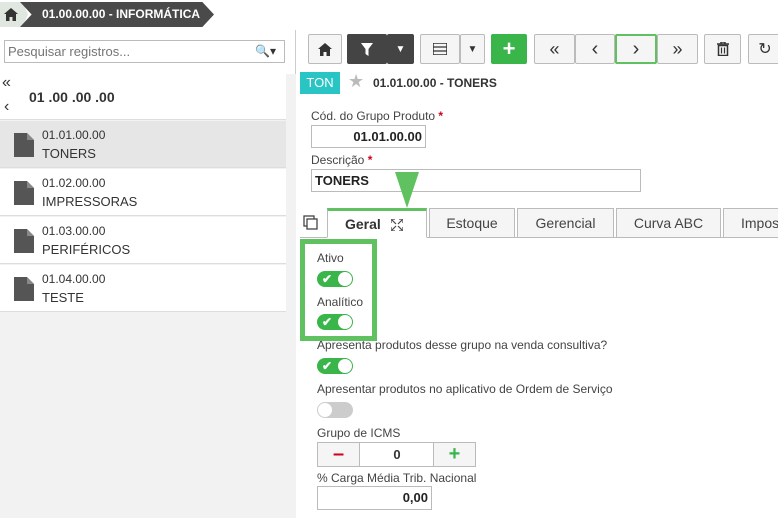 This screenshot has height=518, width=778. I want to click on refresh-icon: ↻, so click(765, 49).